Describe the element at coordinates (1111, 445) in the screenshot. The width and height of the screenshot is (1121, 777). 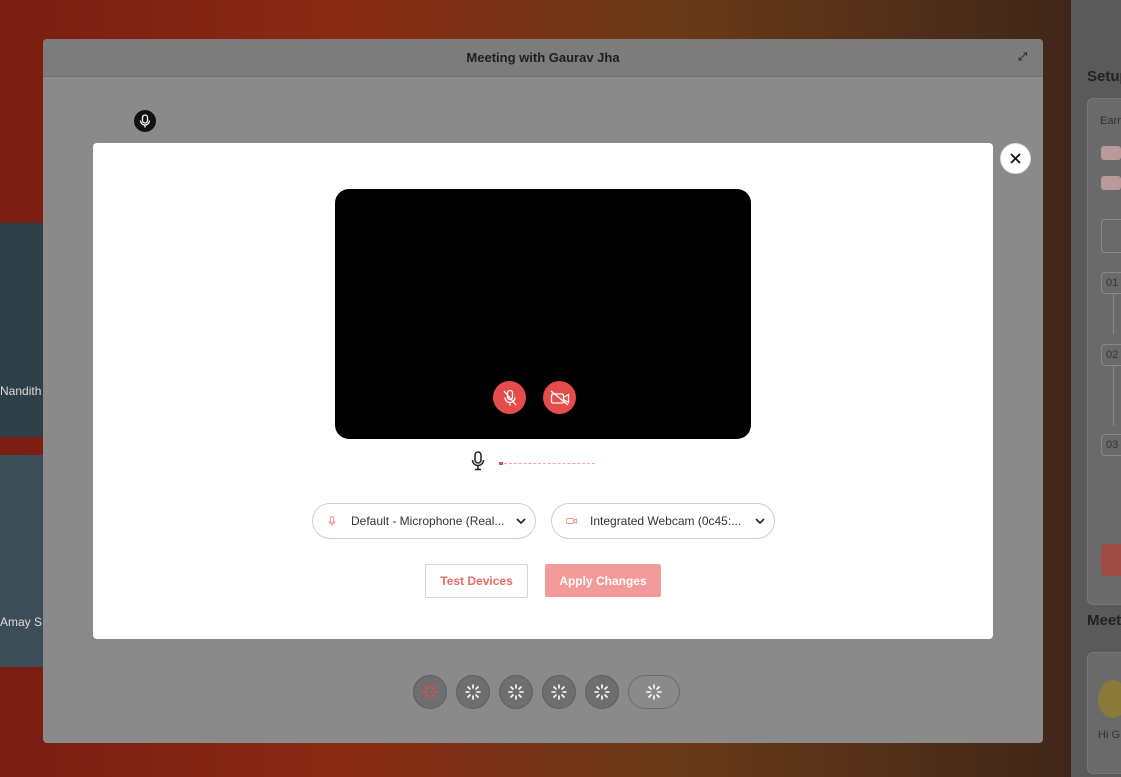
I see `step-number: 03` at that location.